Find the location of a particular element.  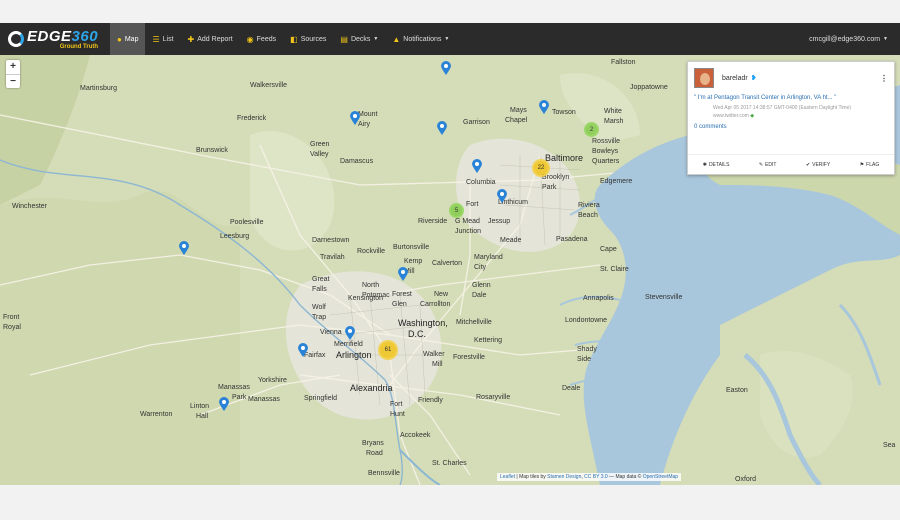

brand-name: EDGE is located at coordinates (49, 36).